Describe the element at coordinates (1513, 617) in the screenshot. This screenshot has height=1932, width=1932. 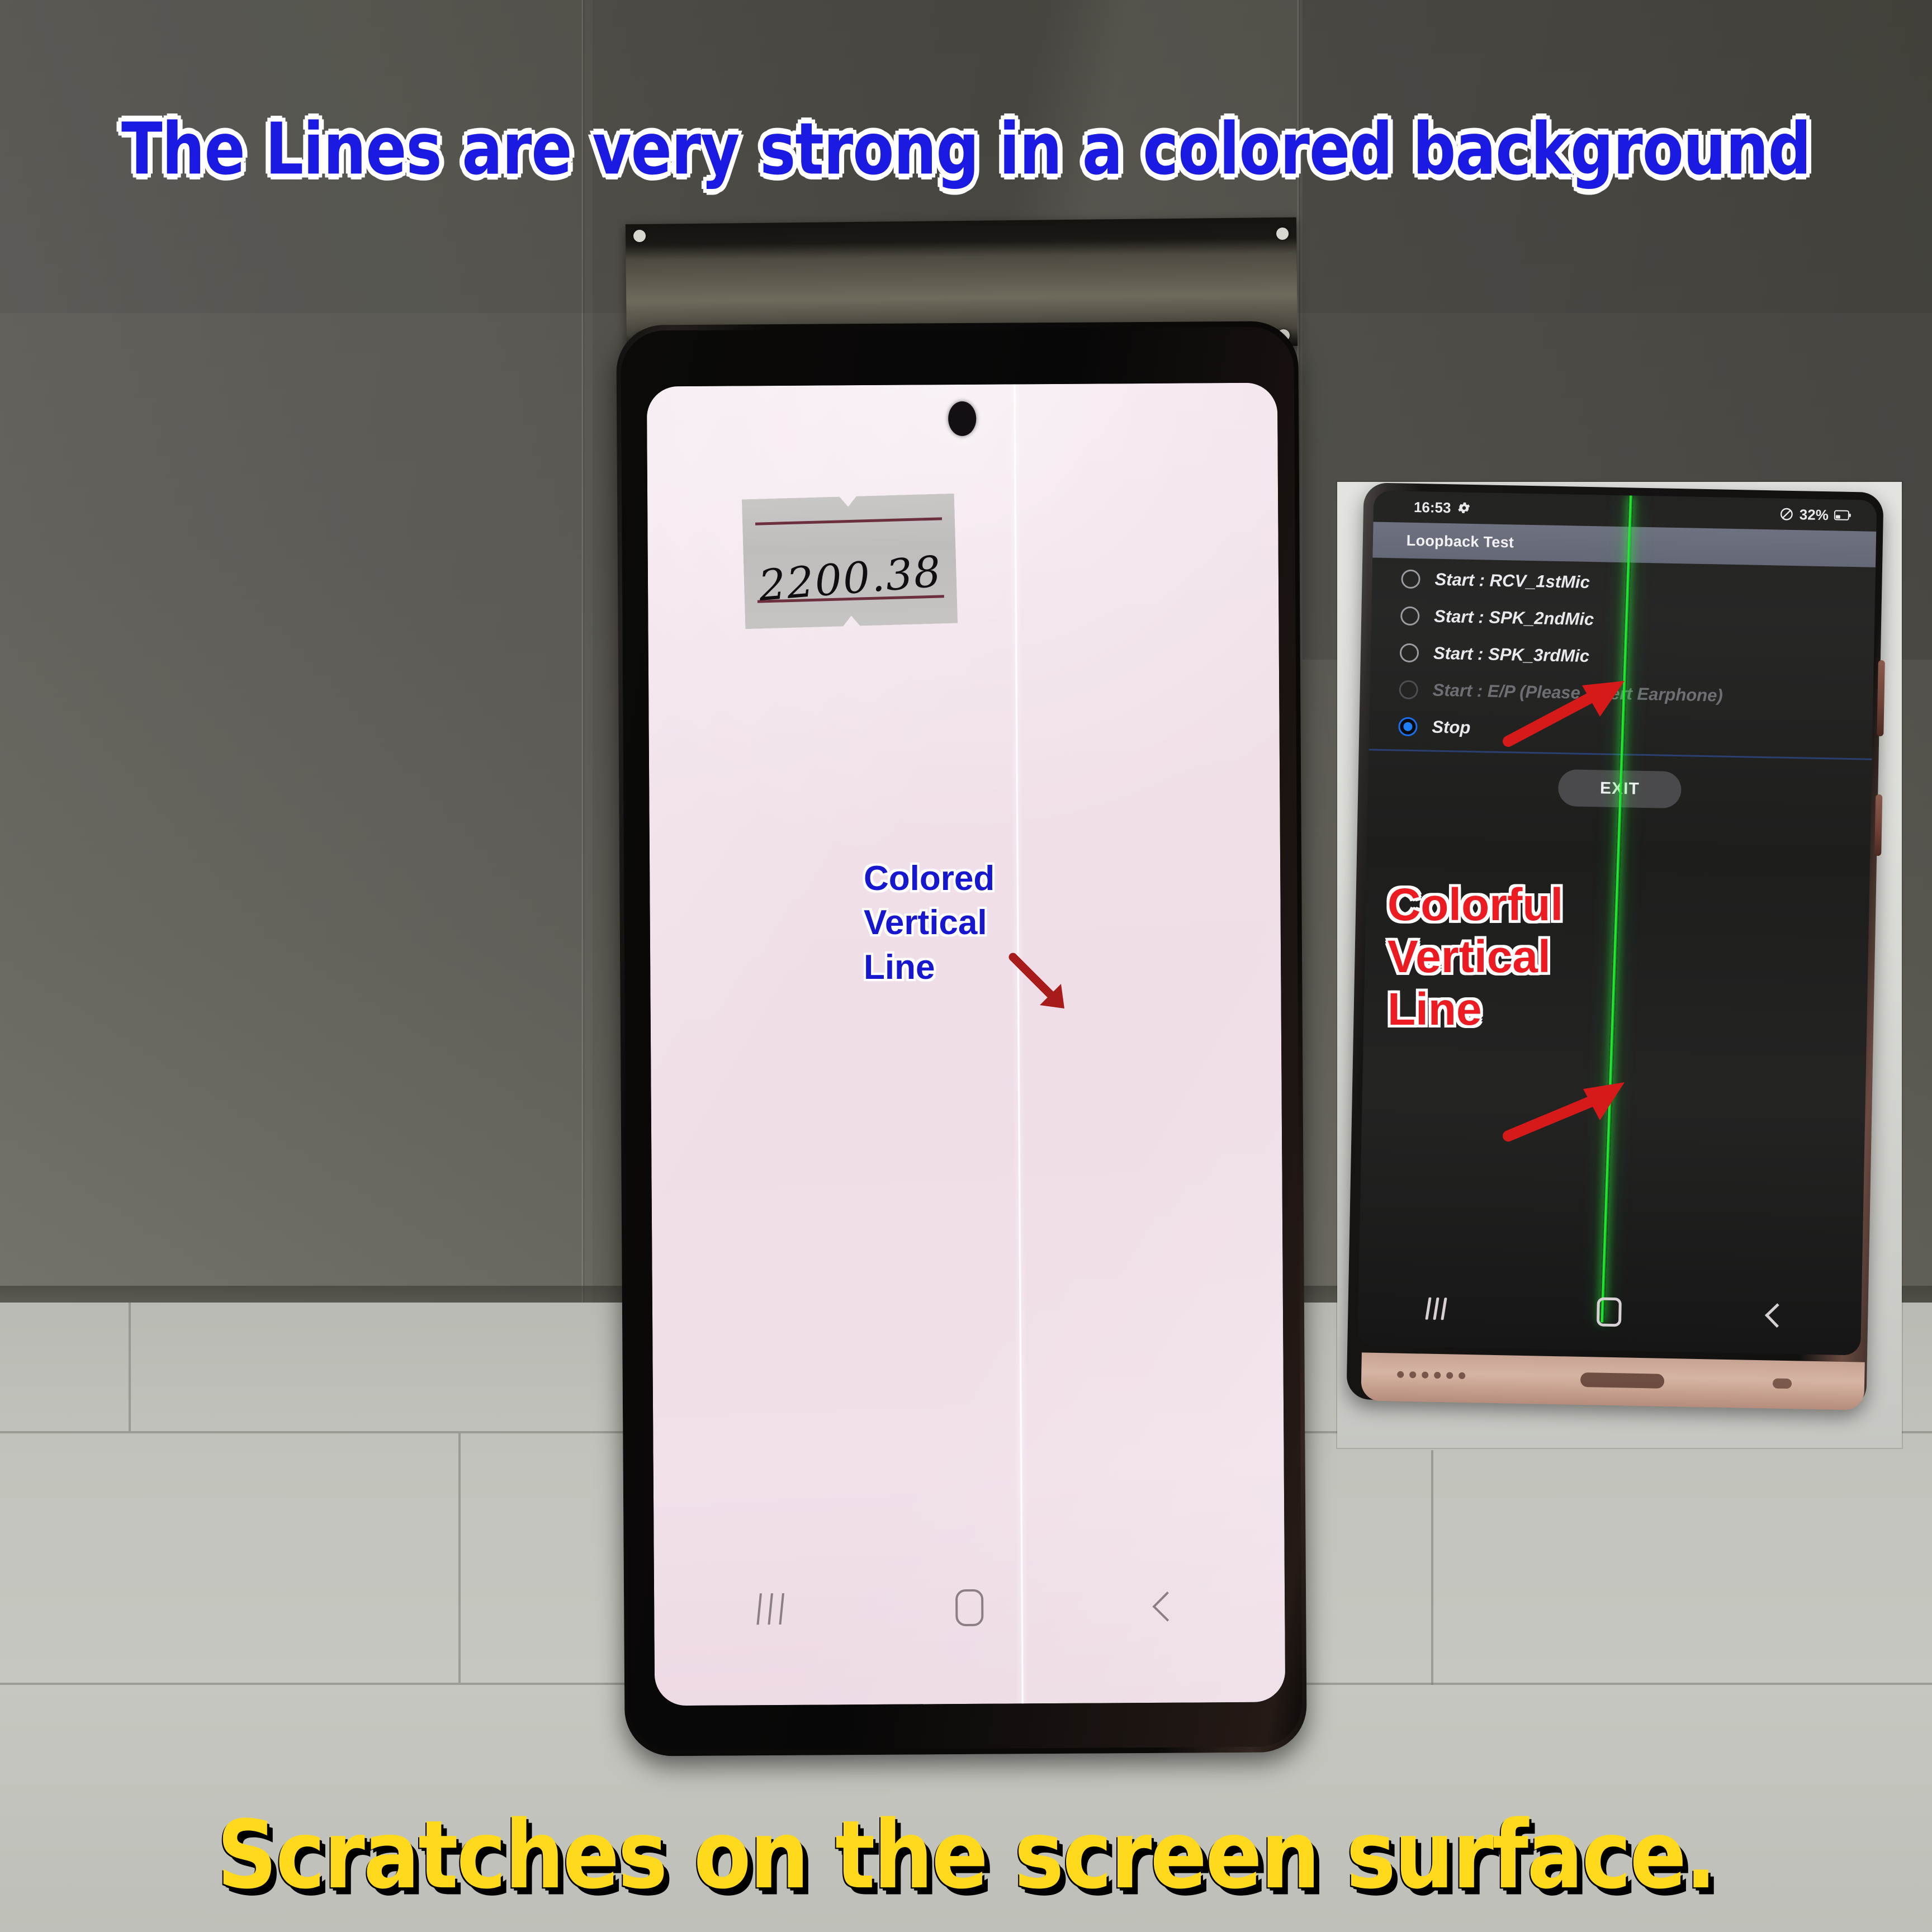
I see `option-label: Start : SPK_2ndMic` at that location.